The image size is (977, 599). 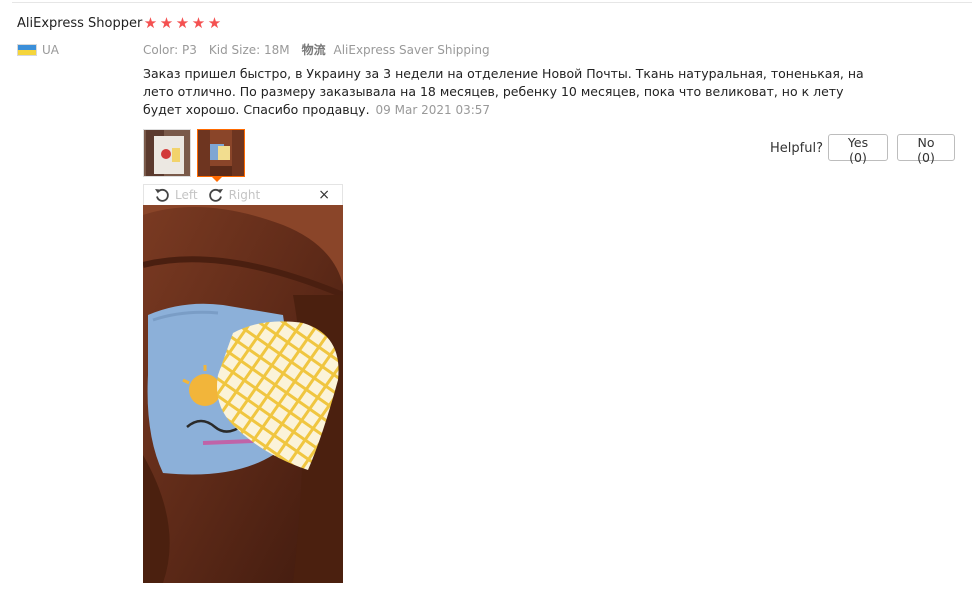 I want to click on rotate-left-button: Left, so click(x=176, y=195).